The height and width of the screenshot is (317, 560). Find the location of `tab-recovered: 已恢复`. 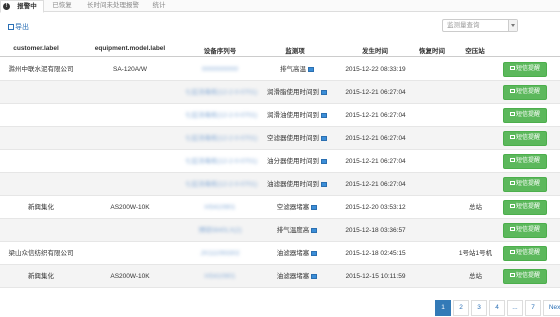

tab-recovered: 已恢复 is located at coordinates (62, 6).